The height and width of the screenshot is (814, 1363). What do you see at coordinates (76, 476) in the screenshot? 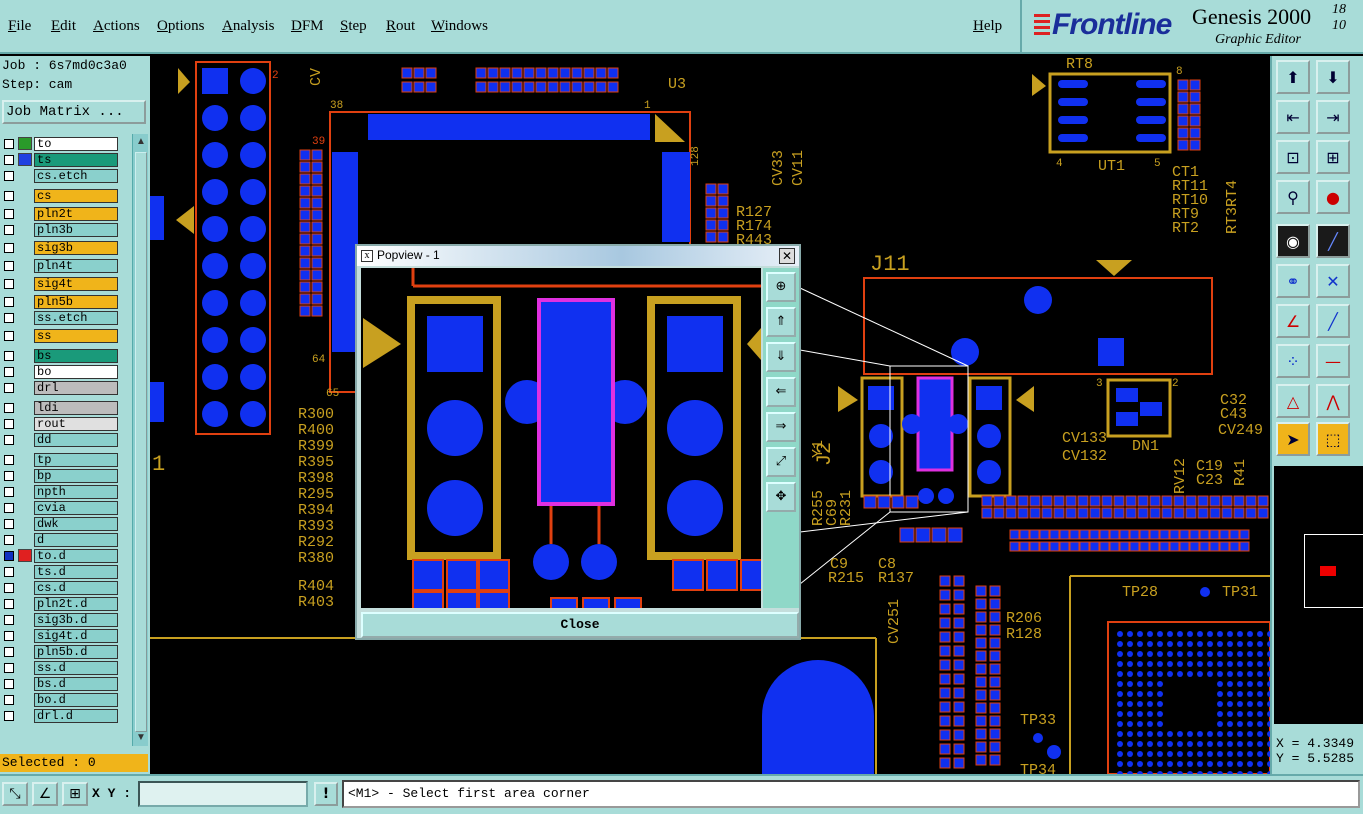
I see `layer-name: bp` at bounding box center [76, 476].